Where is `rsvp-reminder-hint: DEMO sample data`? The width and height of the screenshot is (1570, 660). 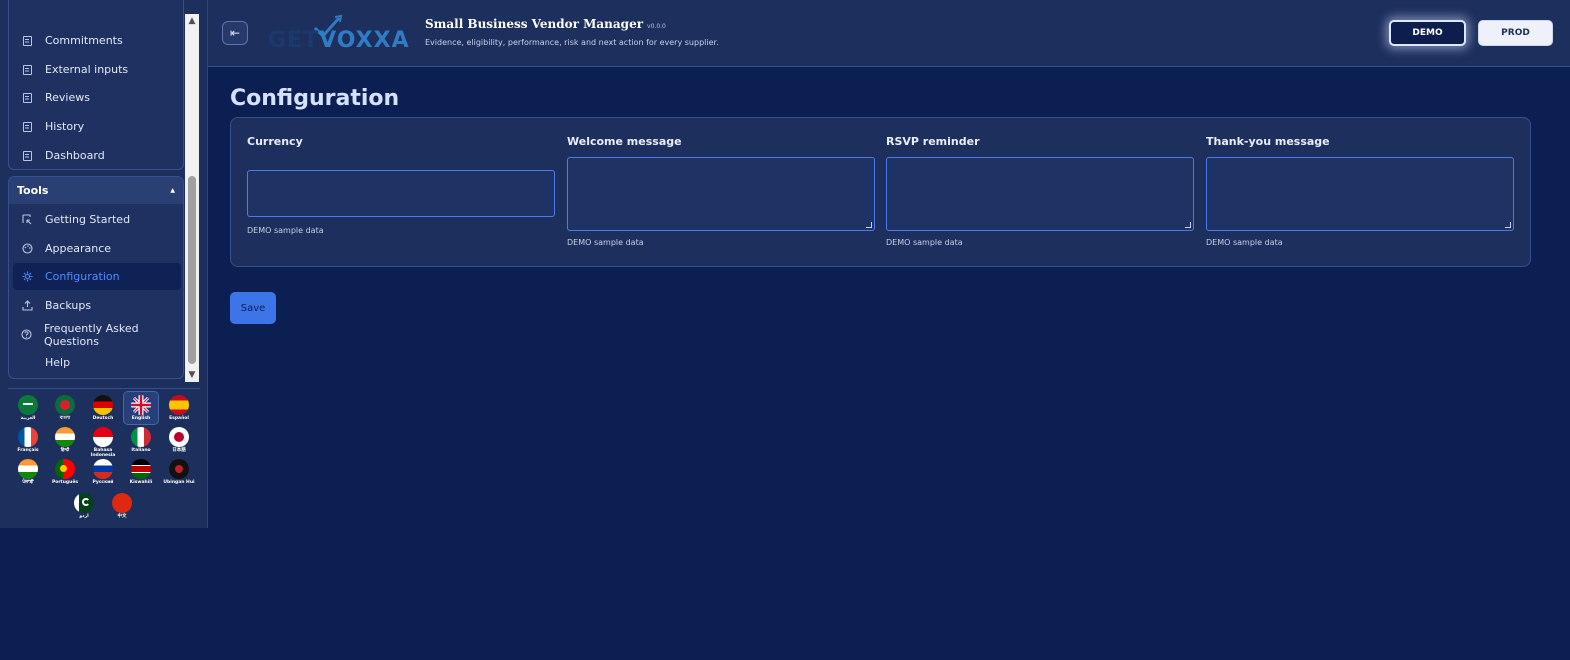
rsvp-reminder-hint: DEMO sample data is located at coordinates (924, 242).